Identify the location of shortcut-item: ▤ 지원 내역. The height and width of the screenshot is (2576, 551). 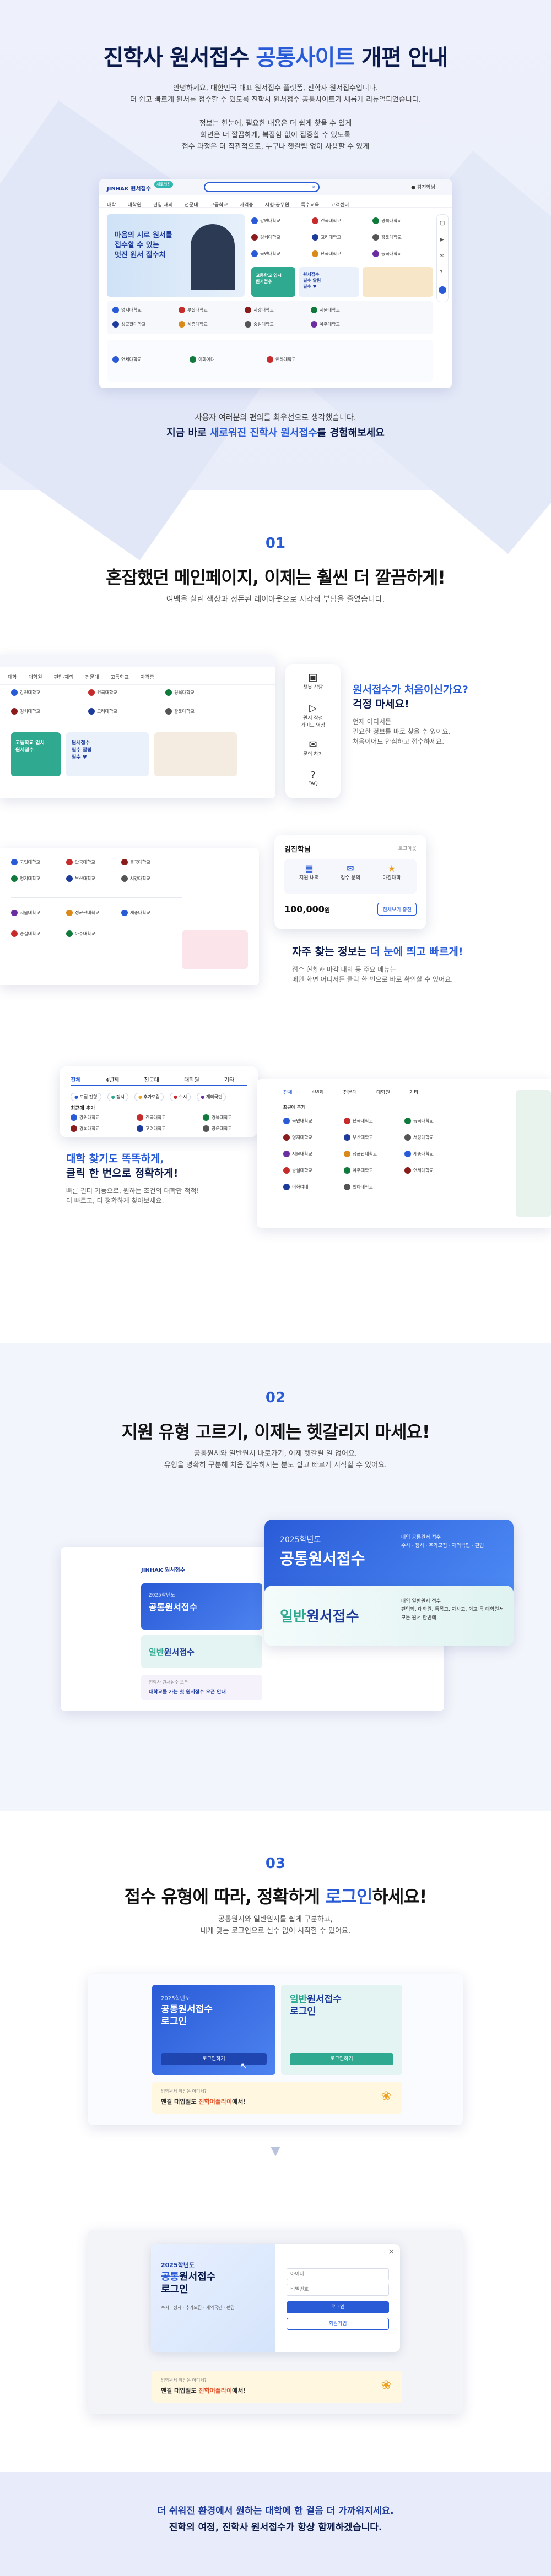
(309, 872).